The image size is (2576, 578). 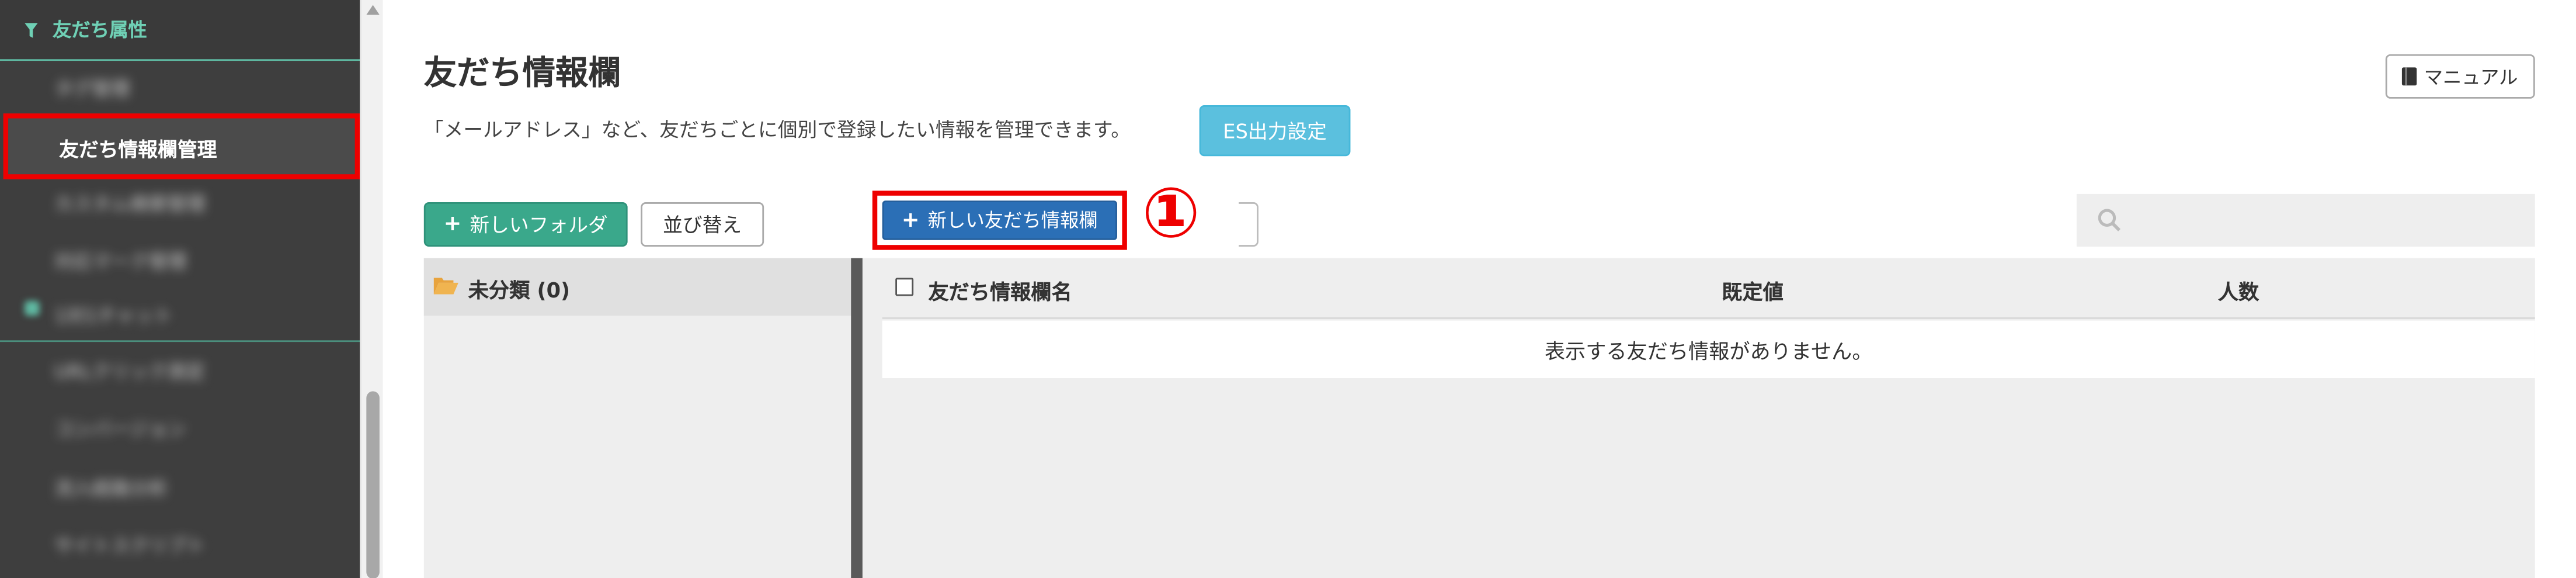 I want to click on page-description: 「メールアドレス」など、友だちごとに個別で登録したい情報を管理できます。, so click(x=777, y=129).